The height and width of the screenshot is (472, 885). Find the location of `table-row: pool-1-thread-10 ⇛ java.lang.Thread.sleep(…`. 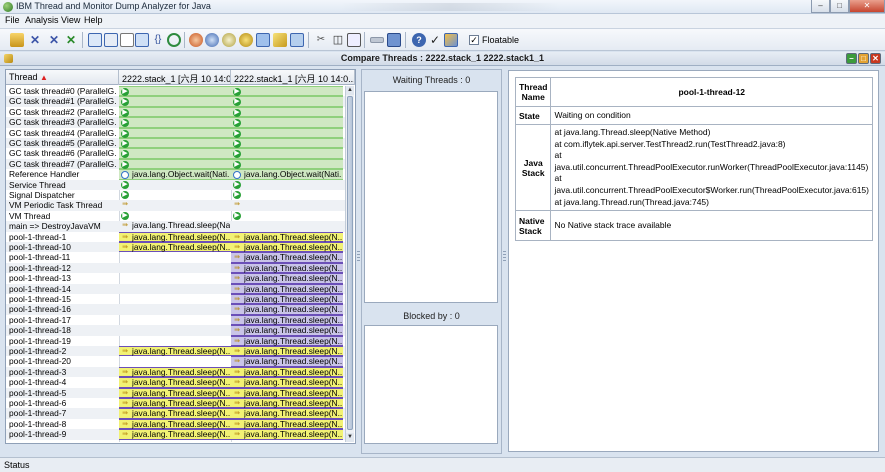

table-row: pool-1-thread-10 ⇛ java.lang.Thread.sleep(… is located at coordinates (175, 247).